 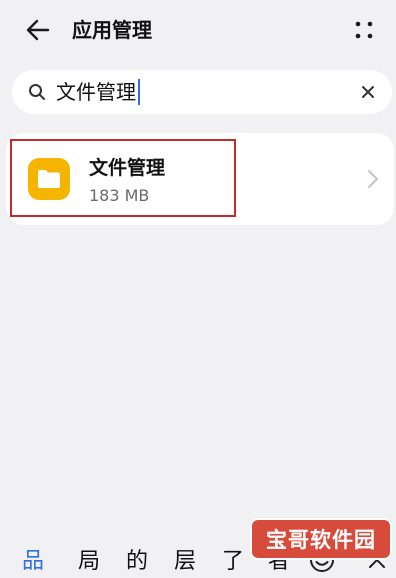 What do you see at coordinates (202, 92) in the screenshot?
I see `search-bar: 文件管理` at bounding box center [202, 92].